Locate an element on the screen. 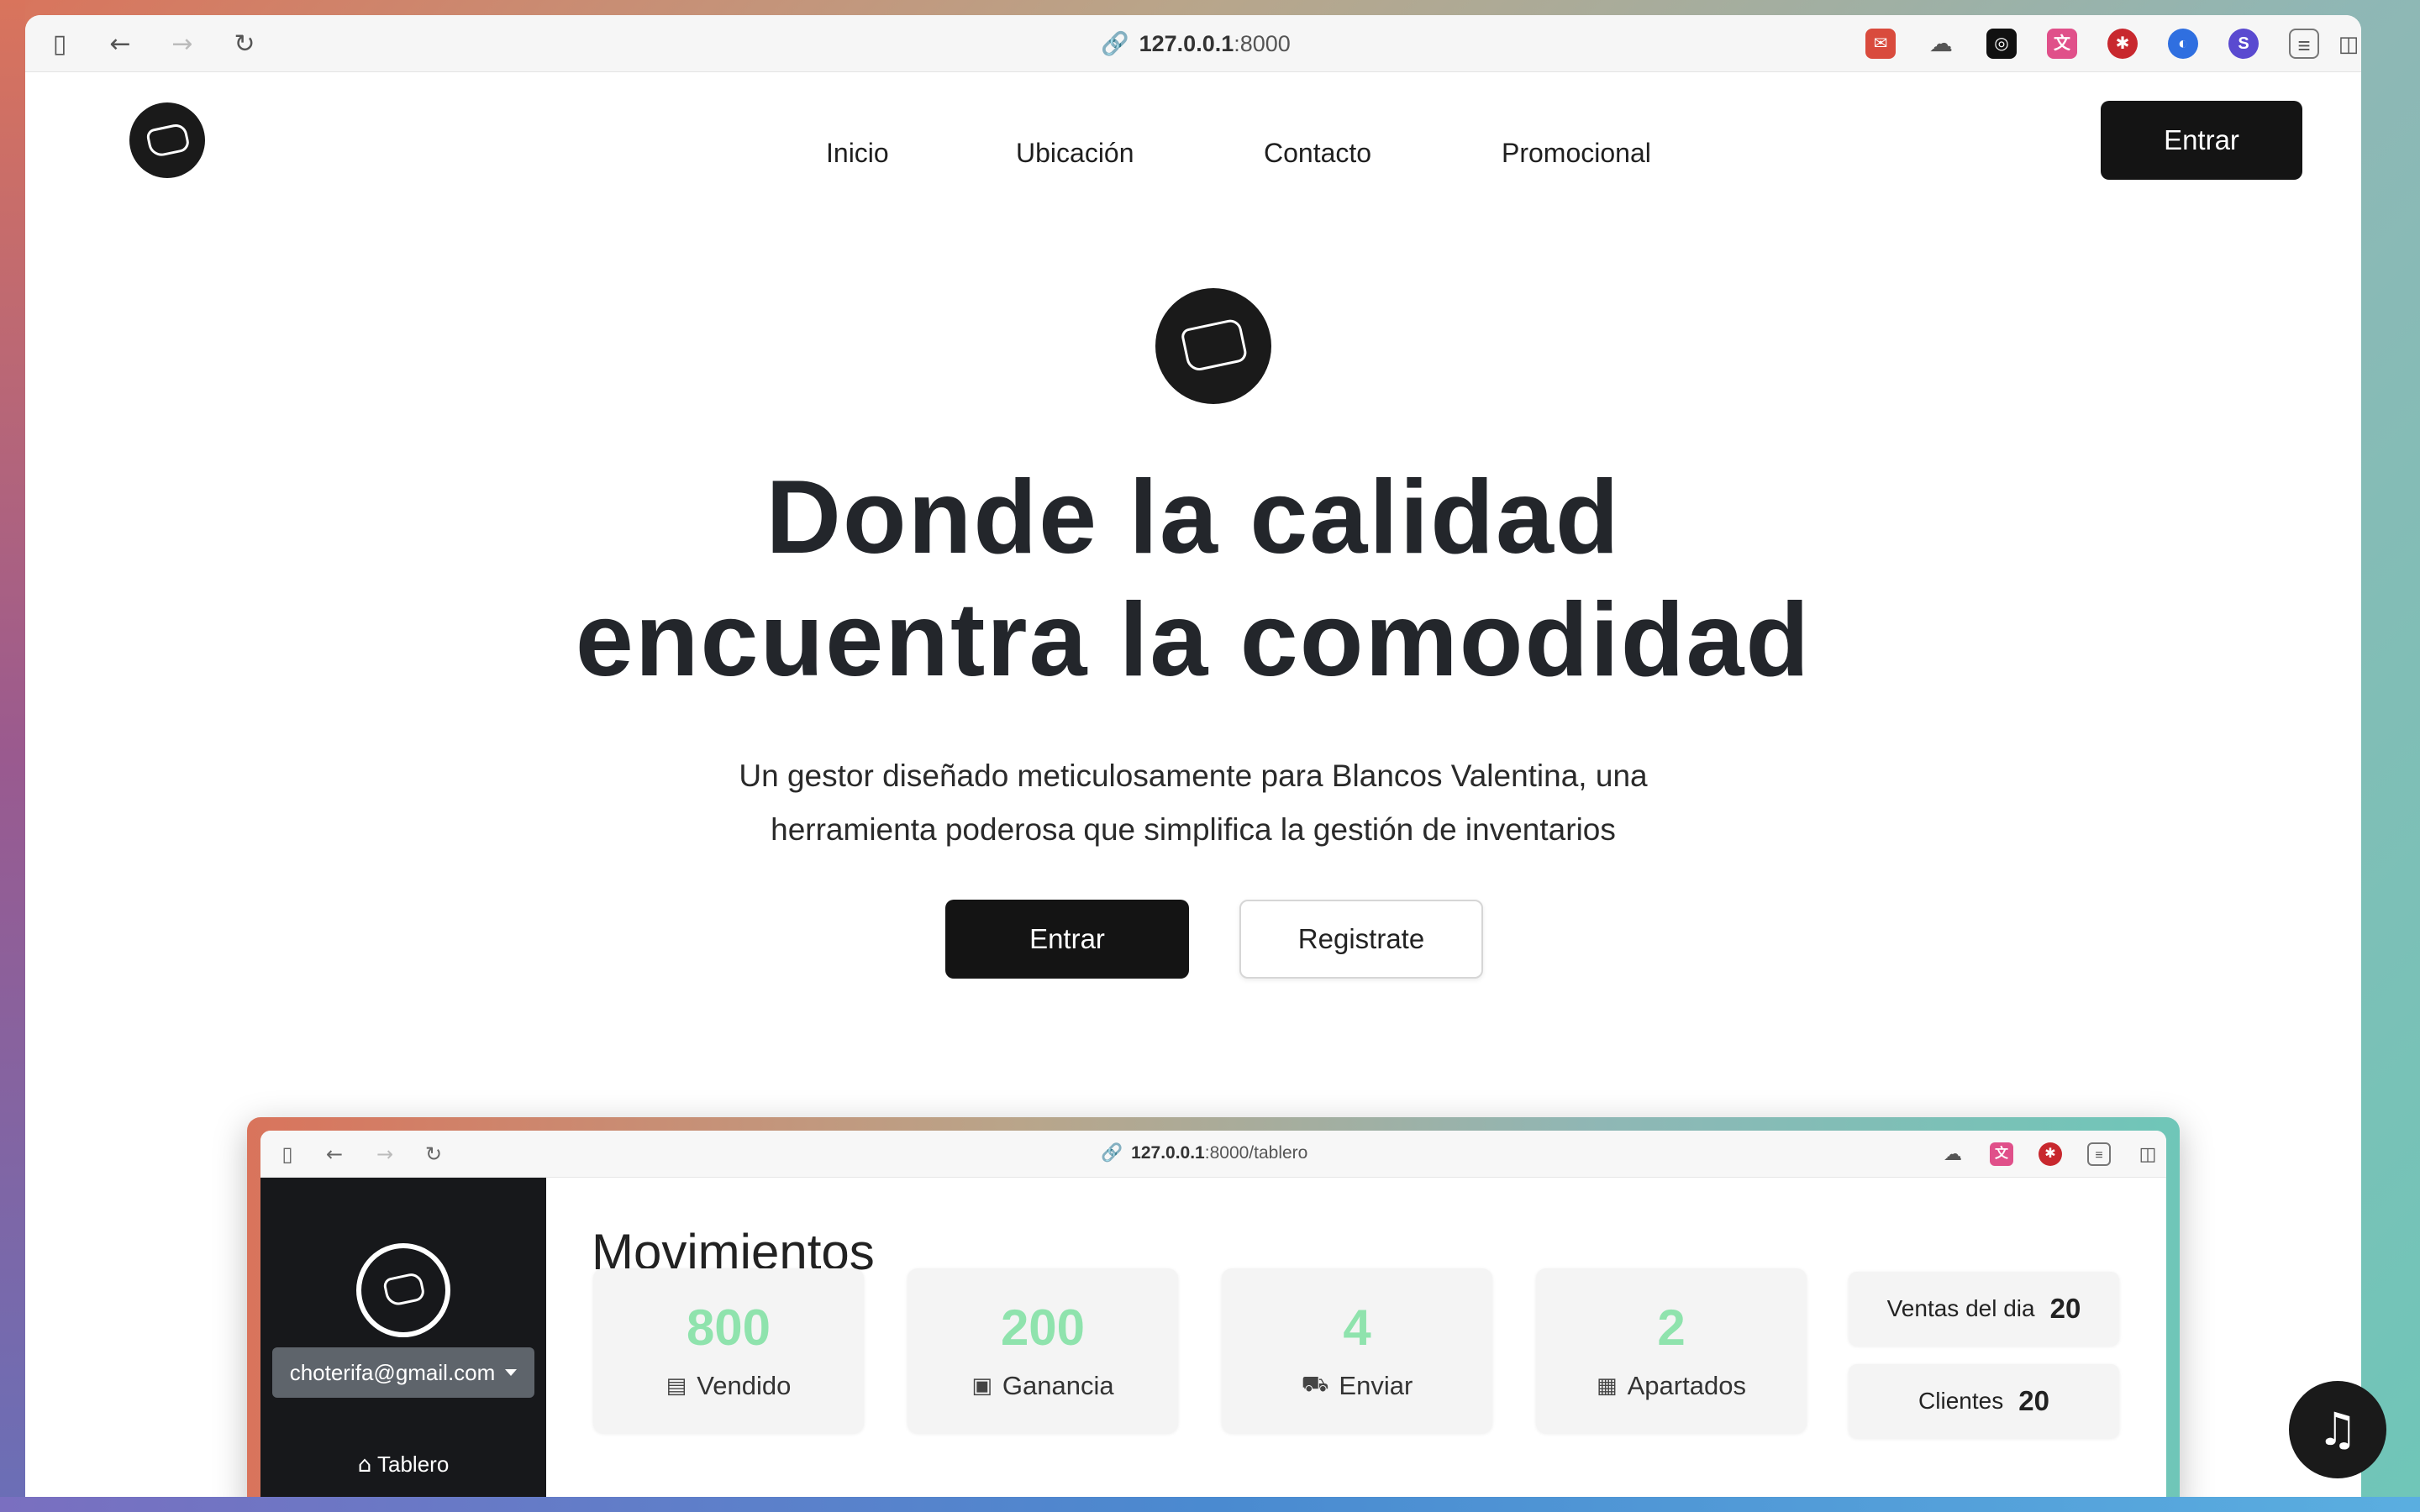 The image size is (2420, 1512). sidebar-item-label: Tablero is located at coordinates (413, 1464).